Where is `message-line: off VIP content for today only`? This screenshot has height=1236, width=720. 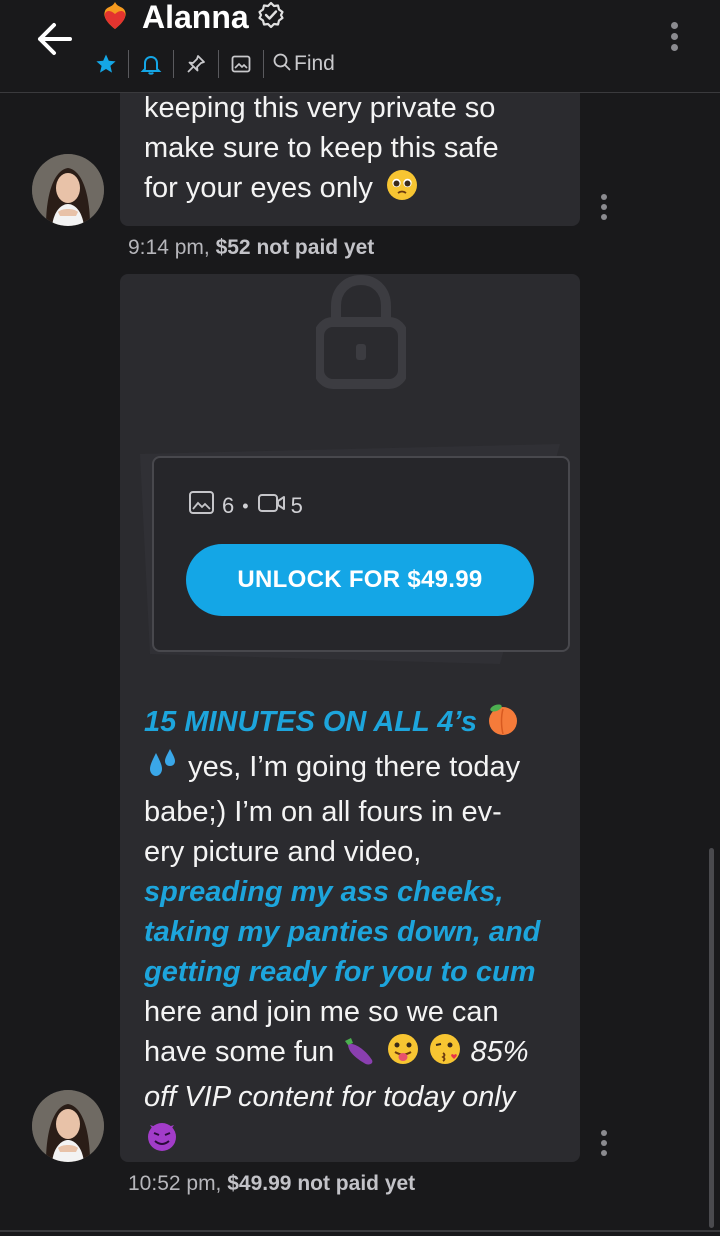 message-line: off VIP content for today only is located at coordinates (330, 1097).